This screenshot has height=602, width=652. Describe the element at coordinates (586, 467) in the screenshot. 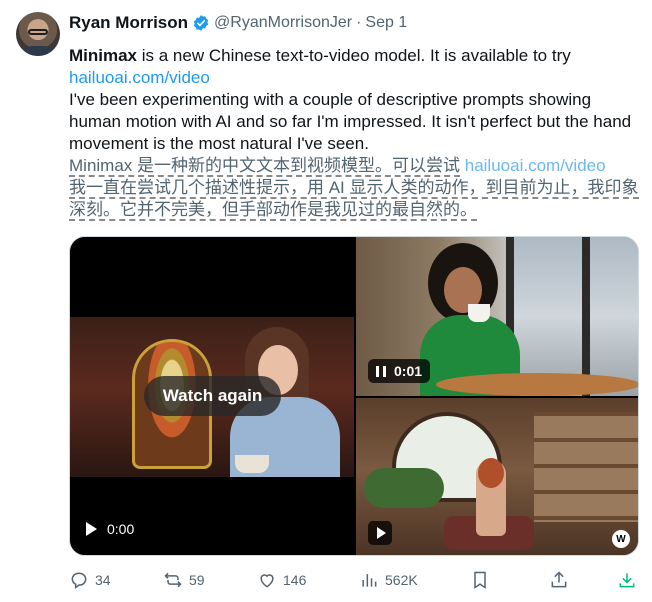

I see `bookshelf` at that location.